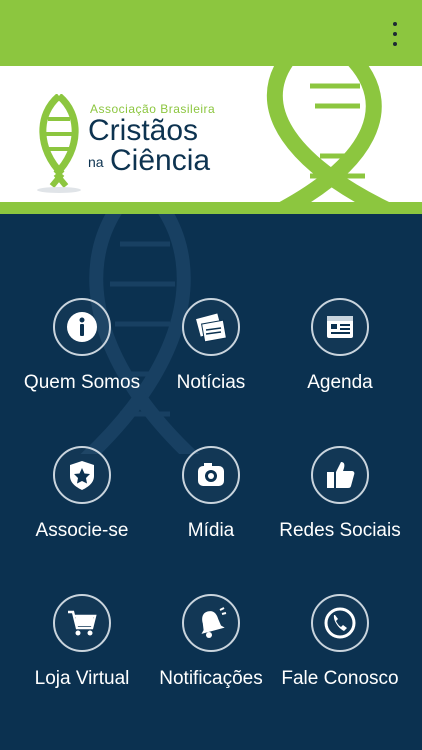 The height and width of the screenshot is (750, 422). What do you see at coordinates (211, 678) in the screenshot?
I see `tile-label: Notificações` at bounding box center [211, 678].